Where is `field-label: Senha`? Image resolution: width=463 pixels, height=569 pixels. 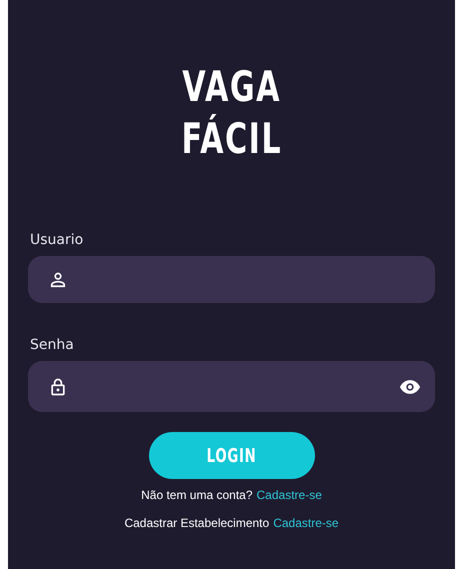
field-label: Senha is located at coordinates (52, 345).